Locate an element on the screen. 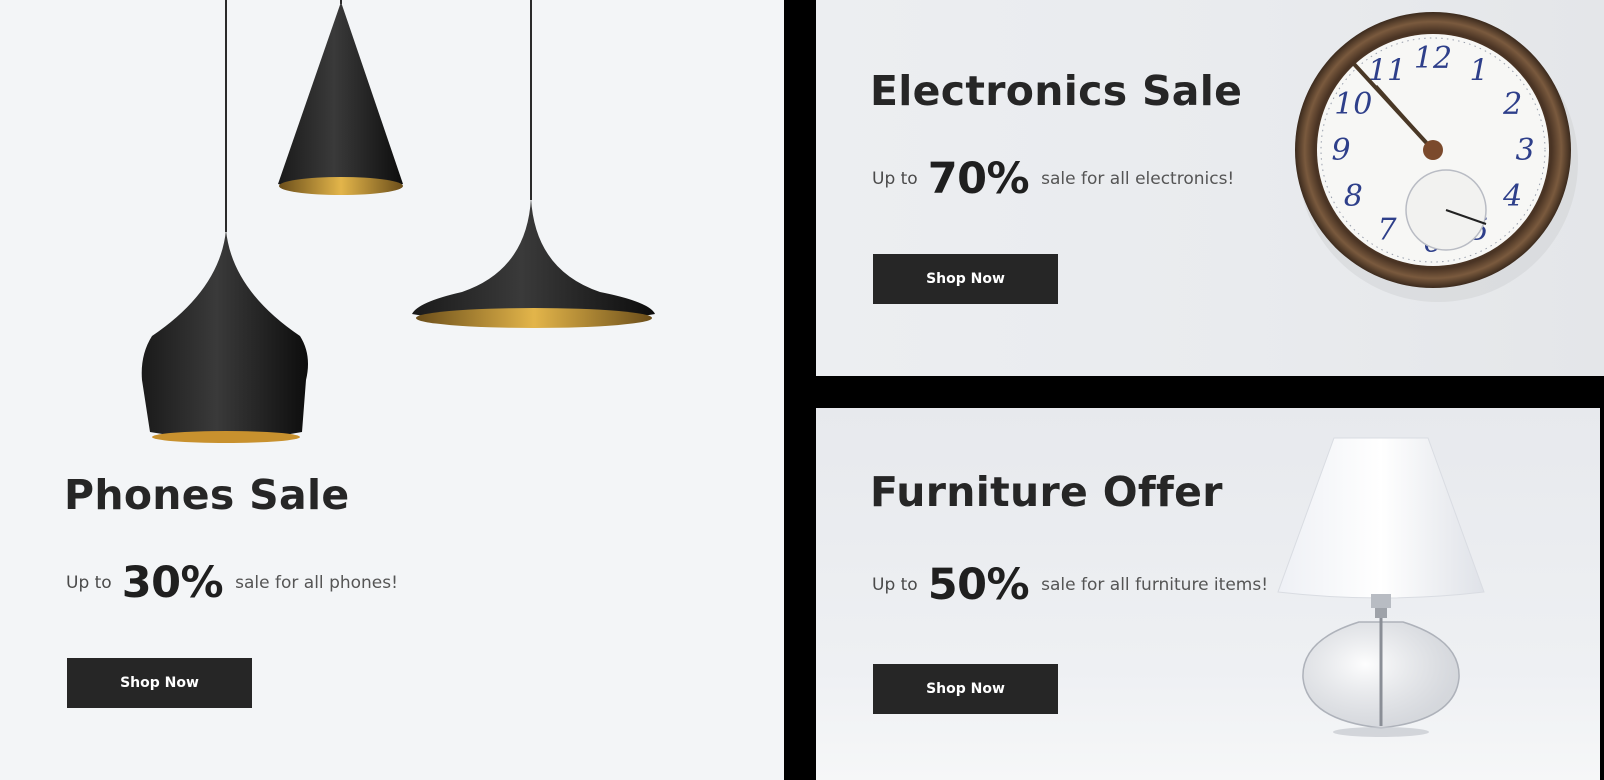 The image size is (1604, 780). clock-numeral: 2 is located at coordinates (1512, 104).